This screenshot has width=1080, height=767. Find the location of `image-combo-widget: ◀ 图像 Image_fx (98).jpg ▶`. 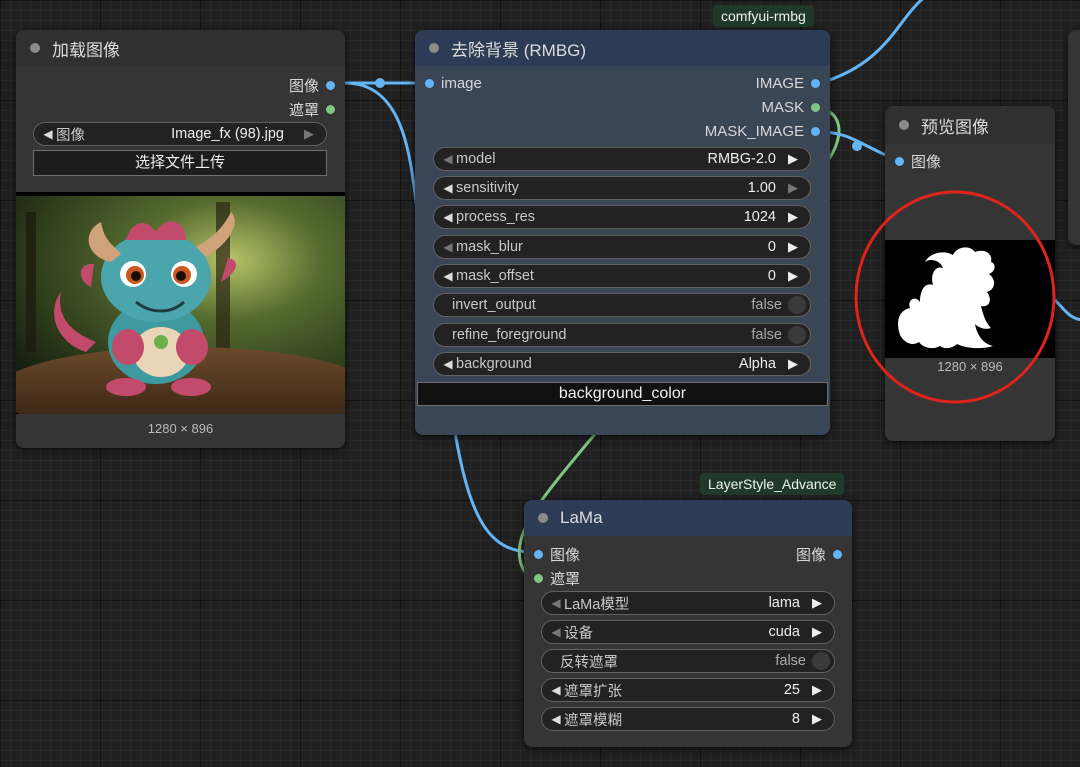

image-combo-widget: ◀ 图像 Image_fx (98).jpg ▶ is located at coordinates (180, 134).